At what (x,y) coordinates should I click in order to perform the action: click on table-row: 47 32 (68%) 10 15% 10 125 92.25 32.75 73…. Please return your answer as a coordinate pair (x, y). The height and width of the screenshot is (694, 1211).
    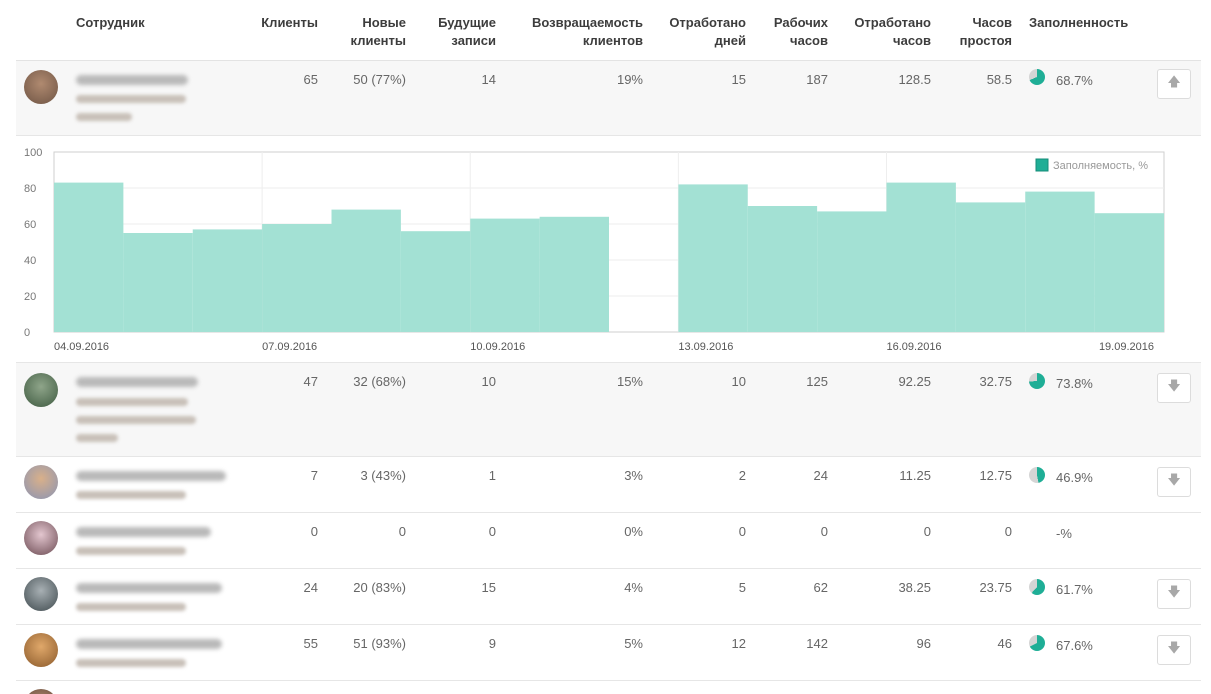
    Looking at the image, I should click on (608, 410).